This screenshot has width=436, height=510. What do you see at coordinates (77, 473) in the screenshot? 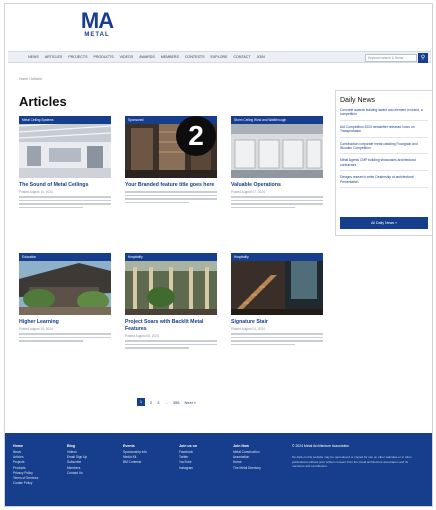
I see `footer-link: Contact Us` at bounding box center [77, 473].